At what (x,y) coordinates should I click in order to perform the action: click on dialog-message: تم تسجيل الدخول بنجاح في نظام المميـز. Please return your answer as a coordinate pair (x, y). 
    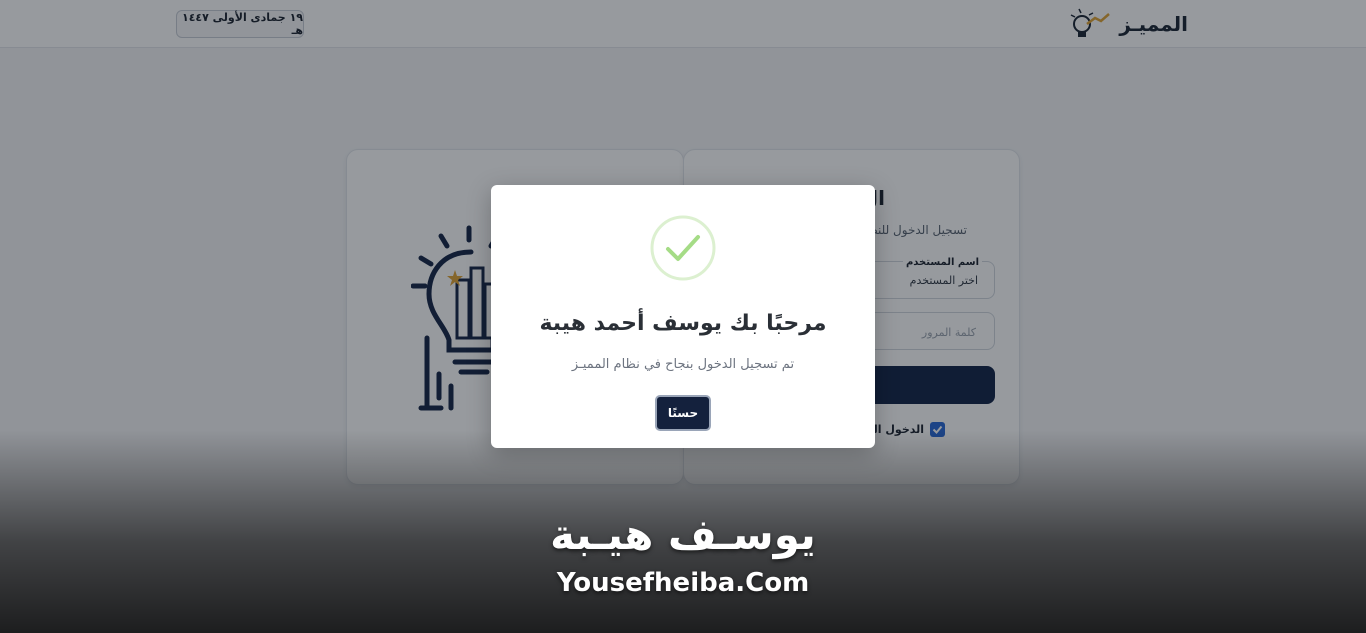
    Looking at the image, I should click on (683, 364).